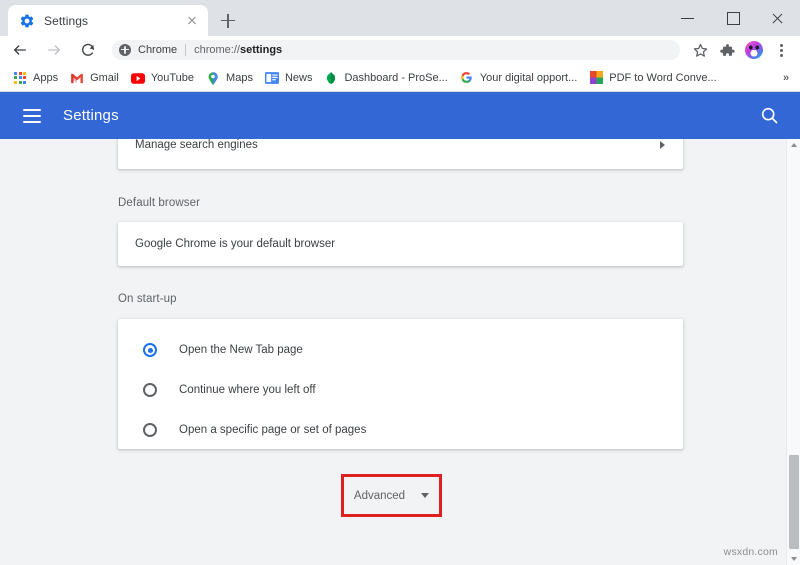 Image resolution: width=800 pixels, height=565 pixels. What do you see at coordinates (400, 390) in the screenshot?
I see `startup-option-continue: Continue where you left off` at bounding box center [400, 390].